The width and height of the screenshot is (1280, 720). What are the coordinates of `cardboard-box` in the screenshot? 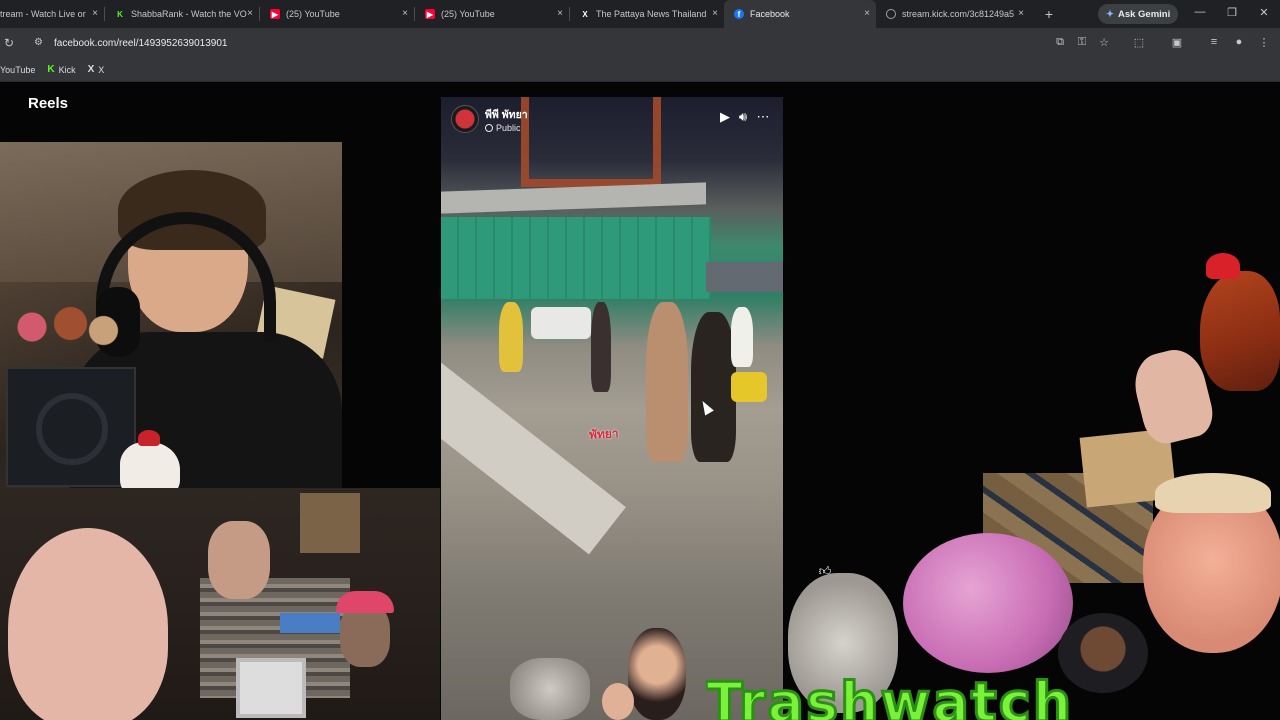 It's located at (330, 523).